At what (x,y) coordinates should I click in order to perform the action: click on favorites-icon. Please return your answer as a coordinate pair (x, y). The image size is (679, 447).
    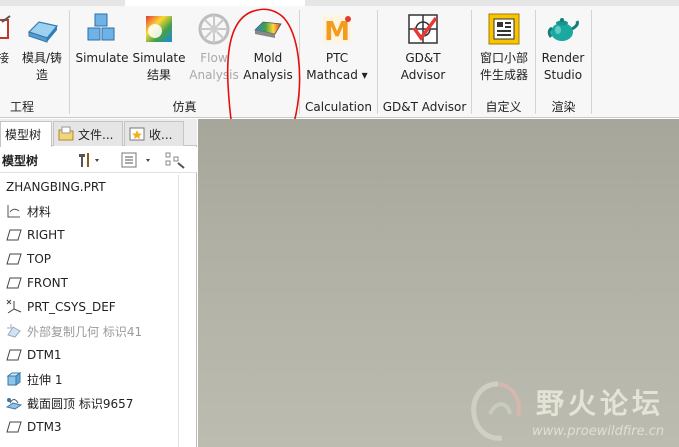
    Looking at the image, I should click on (137, 134).